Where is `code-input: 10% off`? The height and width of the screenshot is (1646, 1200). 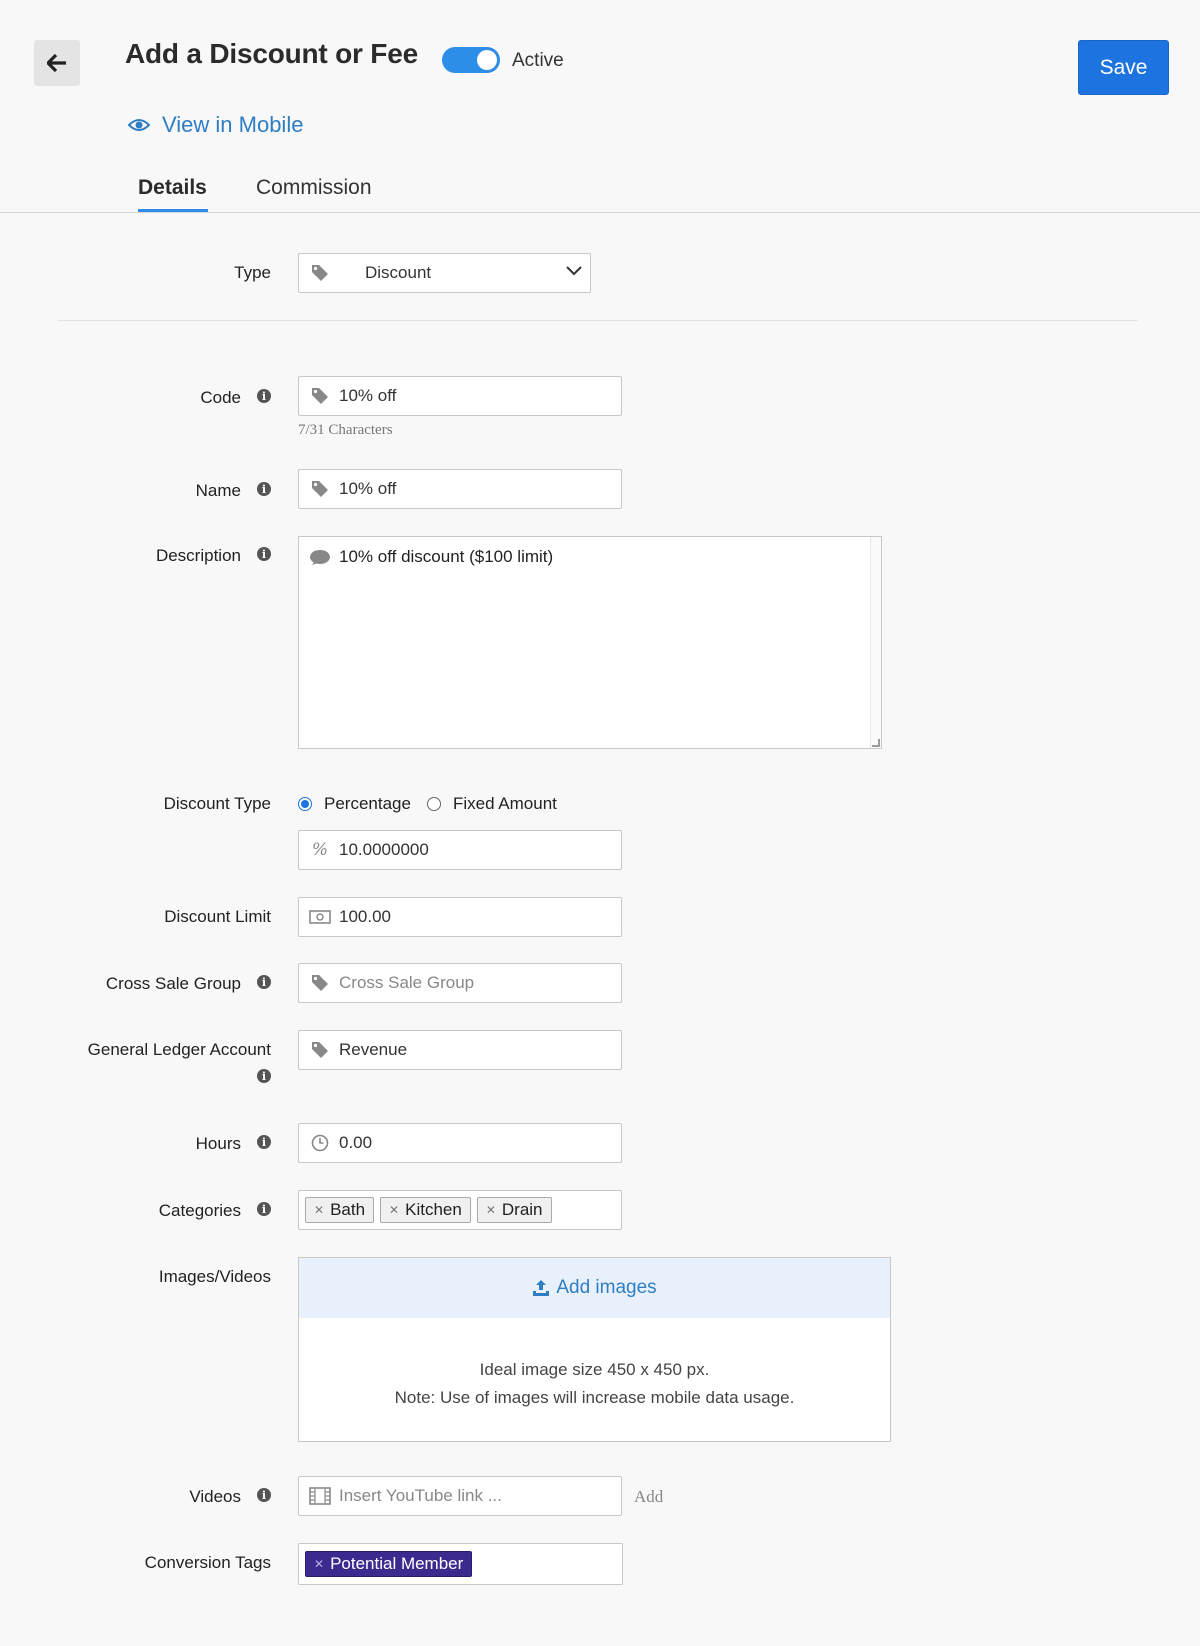
code-input: 10% off is located at coordinates (460, 396).